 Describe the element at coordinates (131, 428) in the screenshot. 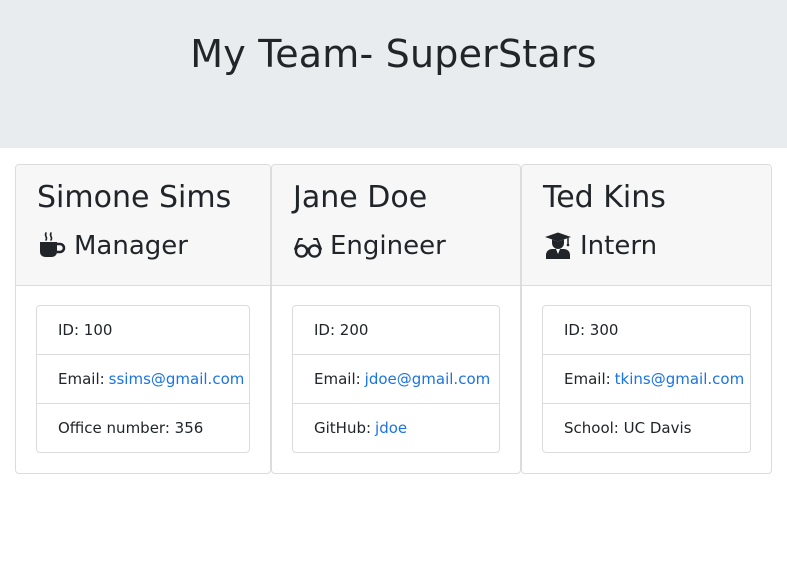

I see `office-number: Office number: 356` at that location.